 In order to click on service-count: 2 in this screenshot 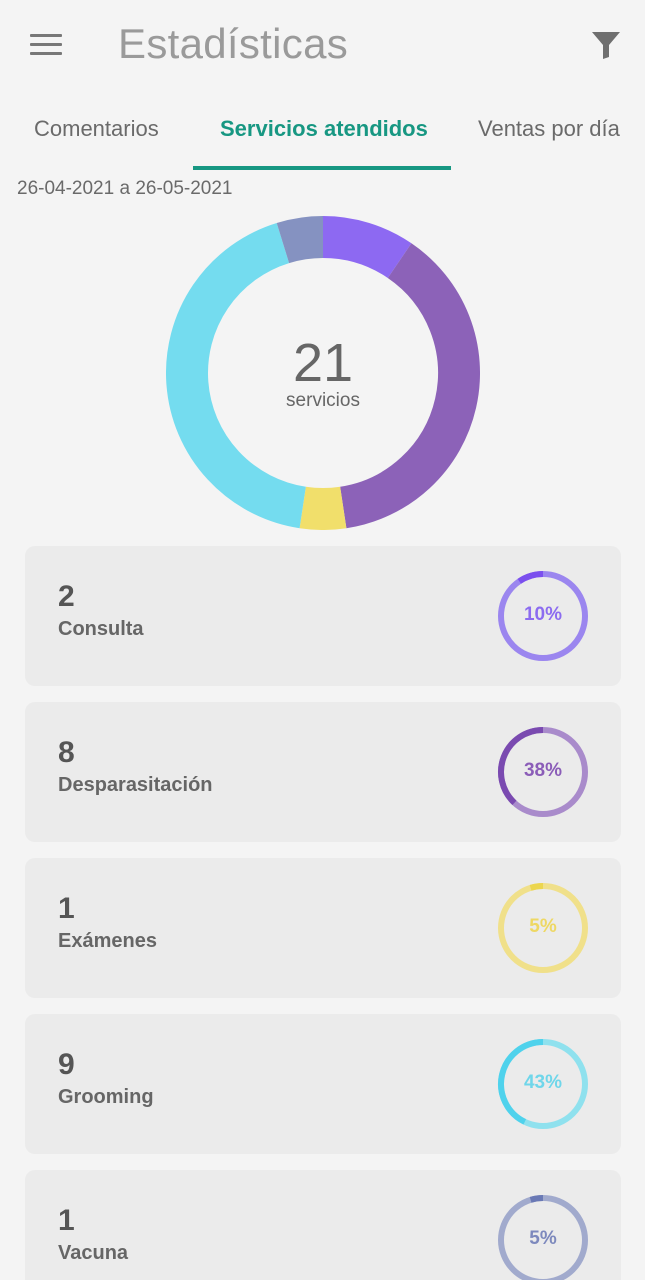, I will do `click(66, 596)`.